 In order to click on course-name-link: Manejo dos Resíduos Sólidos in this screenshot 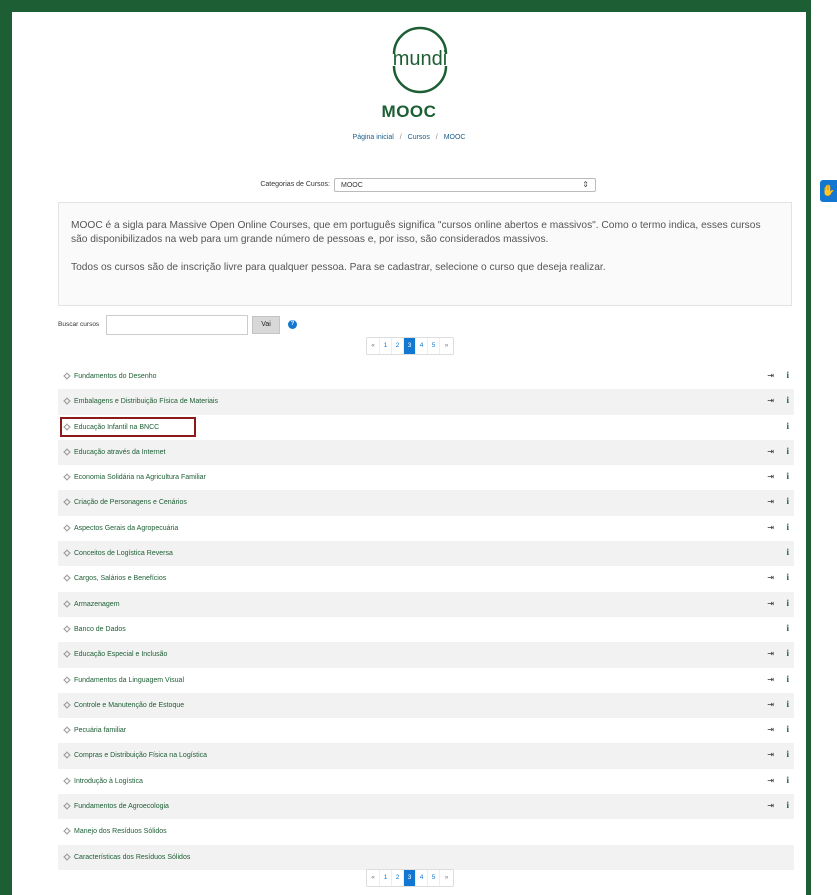, I will do `click(120, 831)`.